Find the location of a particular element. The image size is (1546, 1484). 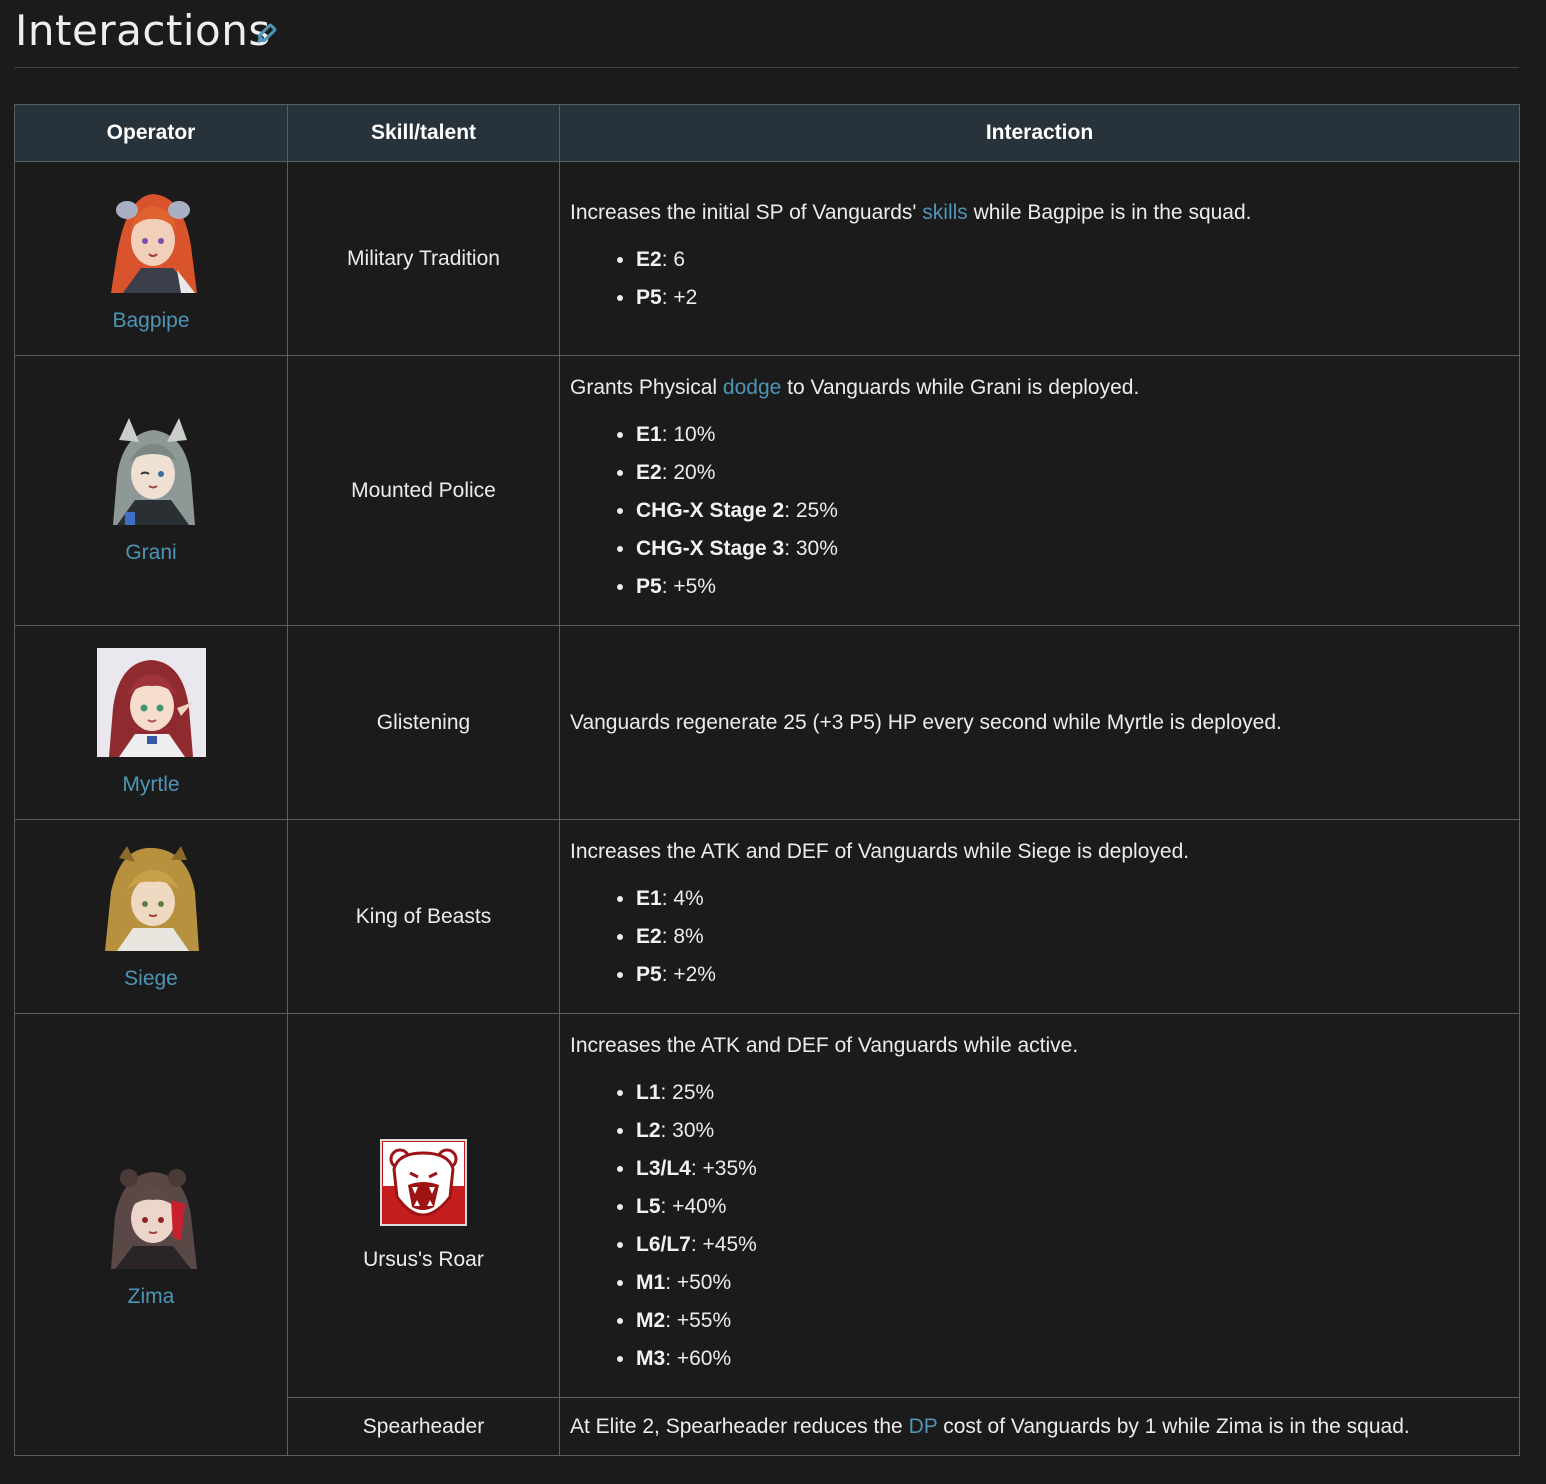

list-item: E2: 8% is located at coordinates (1072, 937).